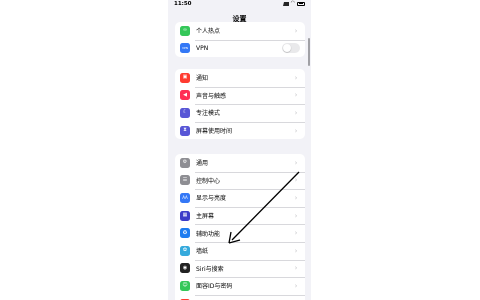 The image size is (480, 300). I want to click on settings-row: ⚙ 通用 ›, so click(240, 163).